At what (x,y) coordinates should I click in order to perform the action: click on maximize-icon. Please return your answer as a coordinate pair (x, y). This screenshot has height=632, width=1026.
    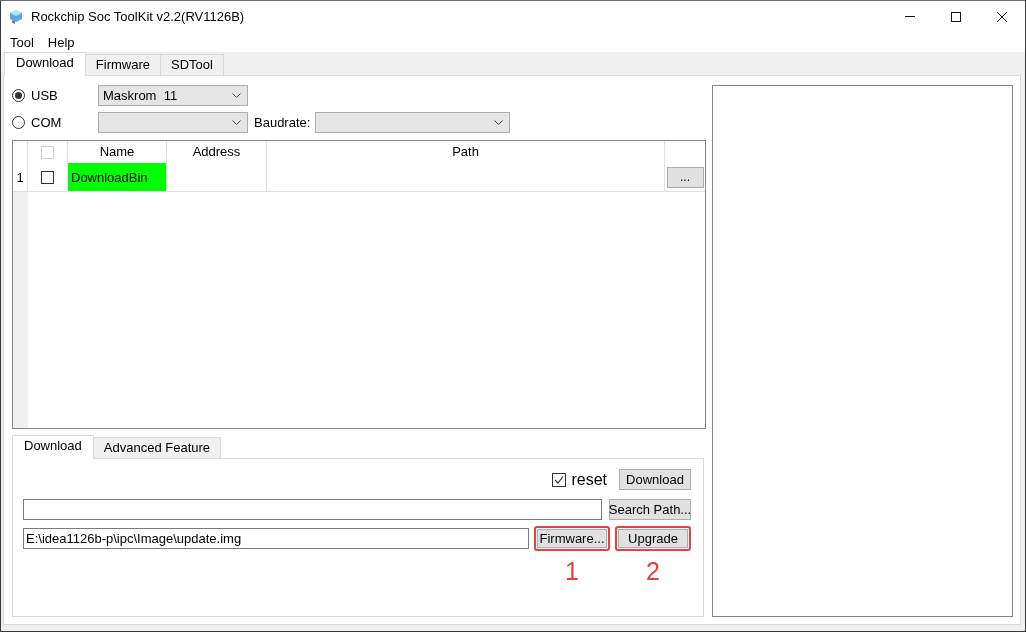
    Looking at the image, I should click on (956, 16).